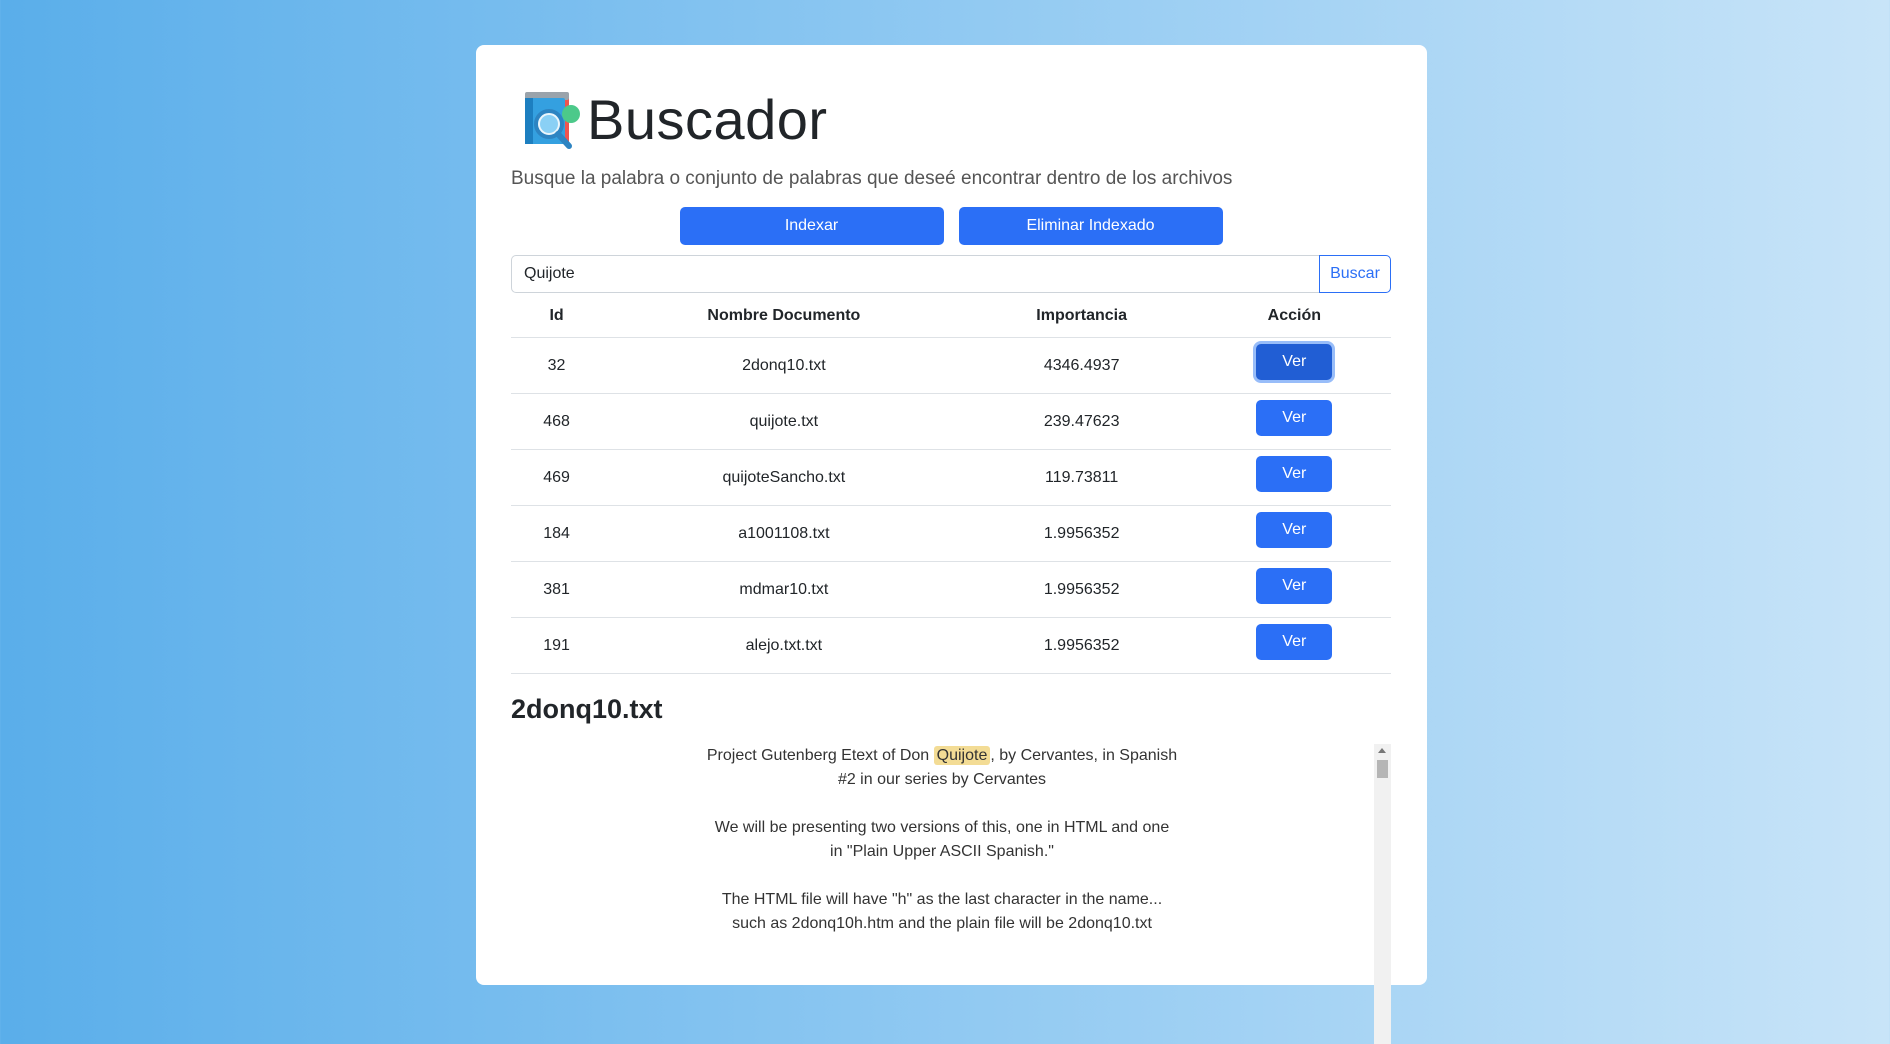 The width and height of the screenshot is (1890, 1044). I want to click on cell-importance: 119.73811, so click(1081, 477).